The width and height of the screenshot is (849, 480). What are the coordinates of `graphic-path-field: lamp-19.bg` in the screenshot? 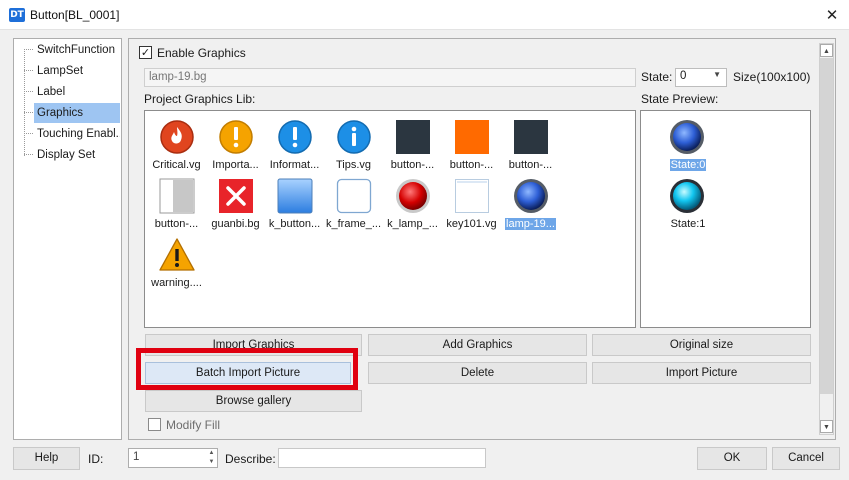 It's located at (390, 77).